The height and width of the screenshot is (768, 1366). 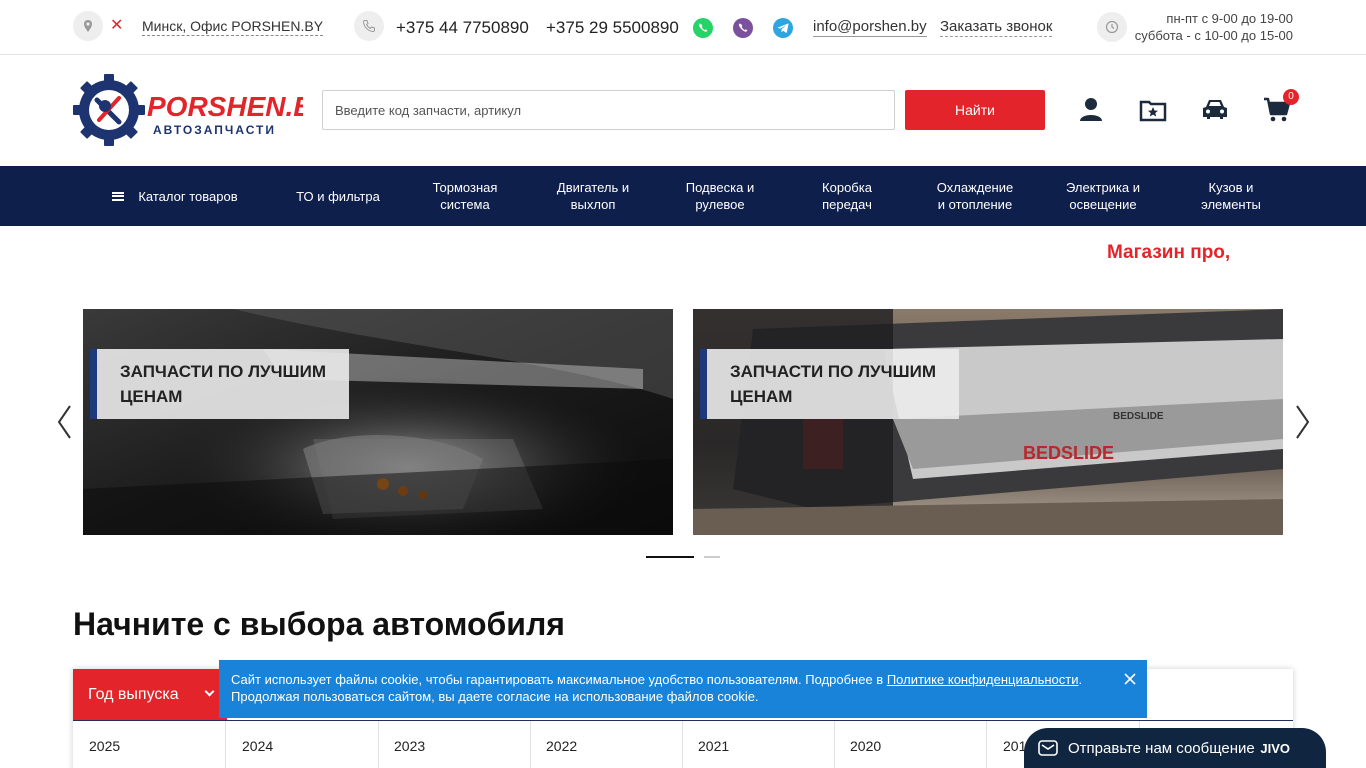 What do you see at coordinates (743, 28) in the screenshot?
I see `viber-icon` at bounding box center [743, 28].